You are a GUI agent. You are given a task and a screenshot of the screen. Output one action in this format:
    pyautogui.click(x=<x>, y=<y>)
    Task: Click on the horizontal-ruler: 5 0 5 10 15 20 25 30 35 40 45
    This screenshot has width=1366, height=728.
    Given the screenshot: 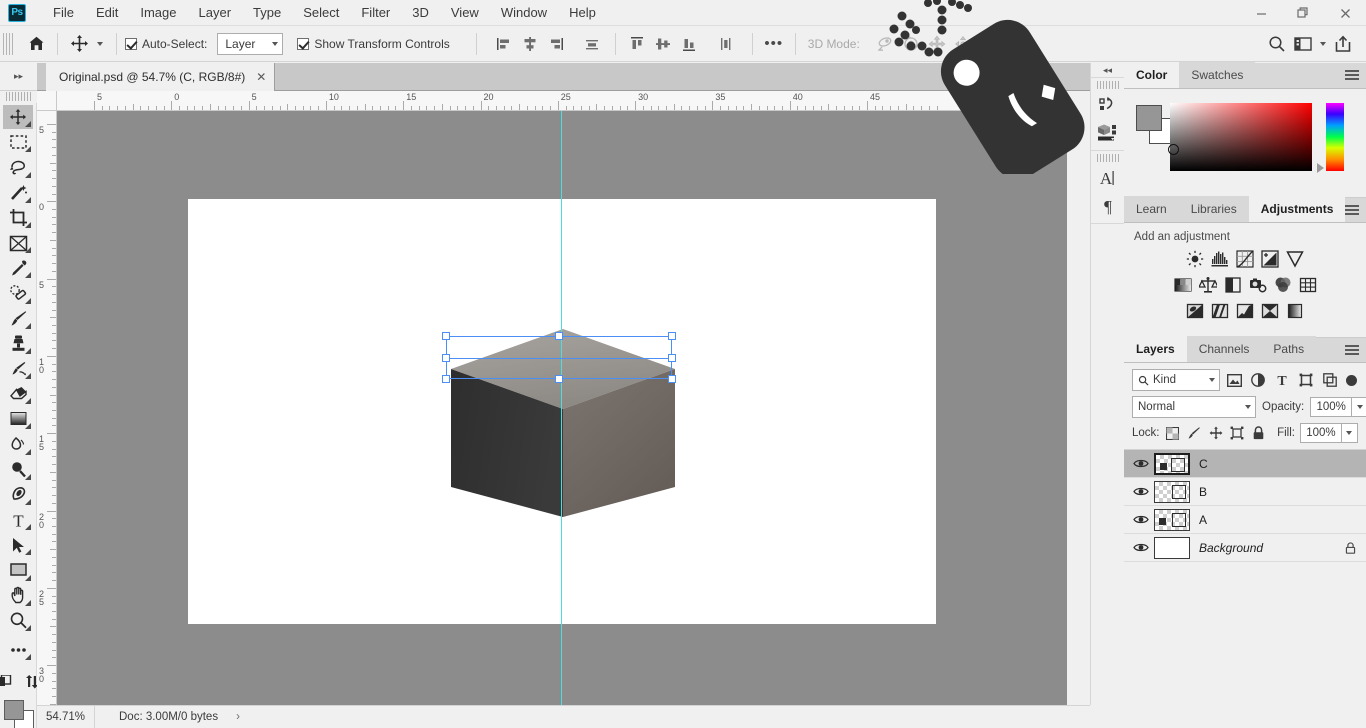 What is the action you would take?
    pyautogui.click(x=562, y=101)
    